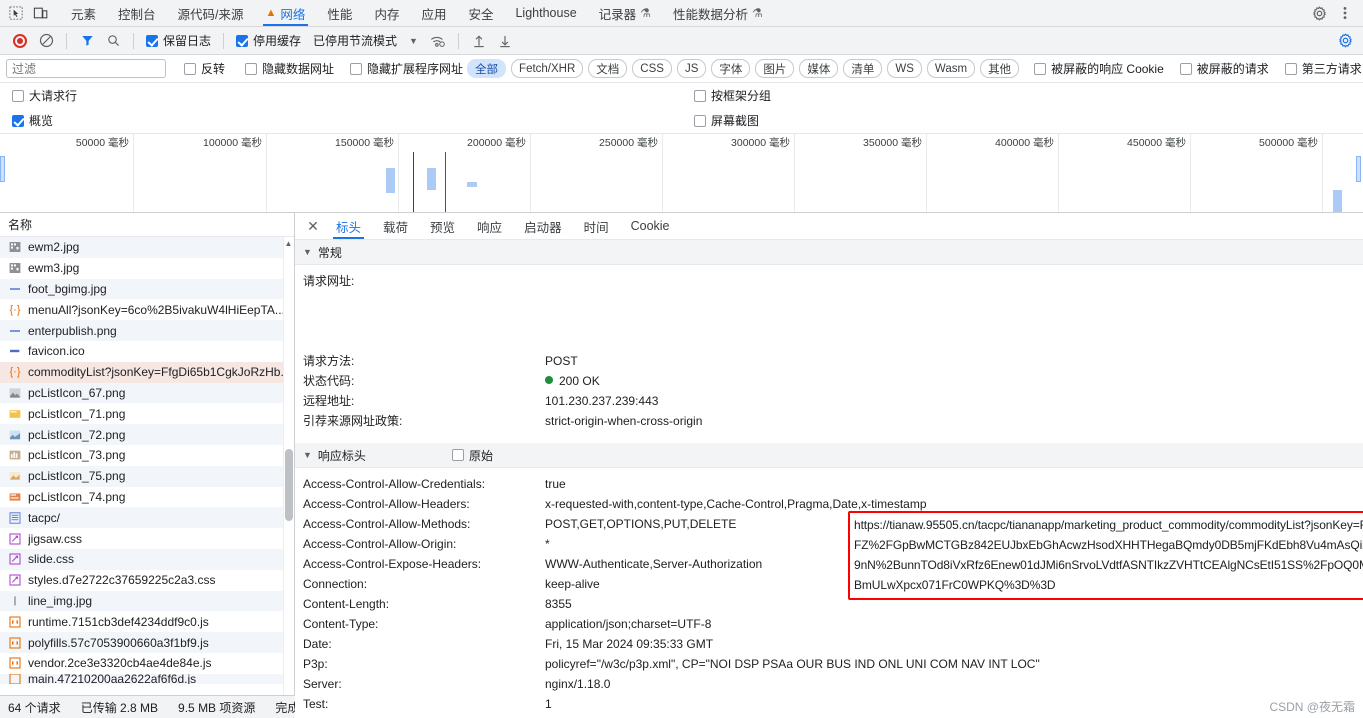 The width and height of the screenshot is (1363, 718). What do you see at coordinates (479, 41) in the screenshot?
I see `import-har-icon` at bounding box center [479, 41].